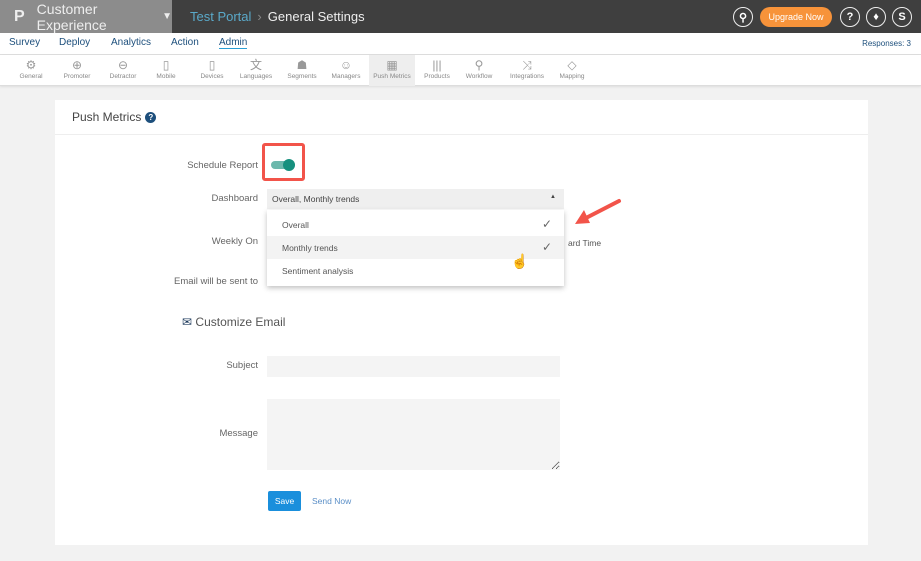 This screenshot has height=561, width=921. I want to click on bell-icon: ♦, so click(876, 17).